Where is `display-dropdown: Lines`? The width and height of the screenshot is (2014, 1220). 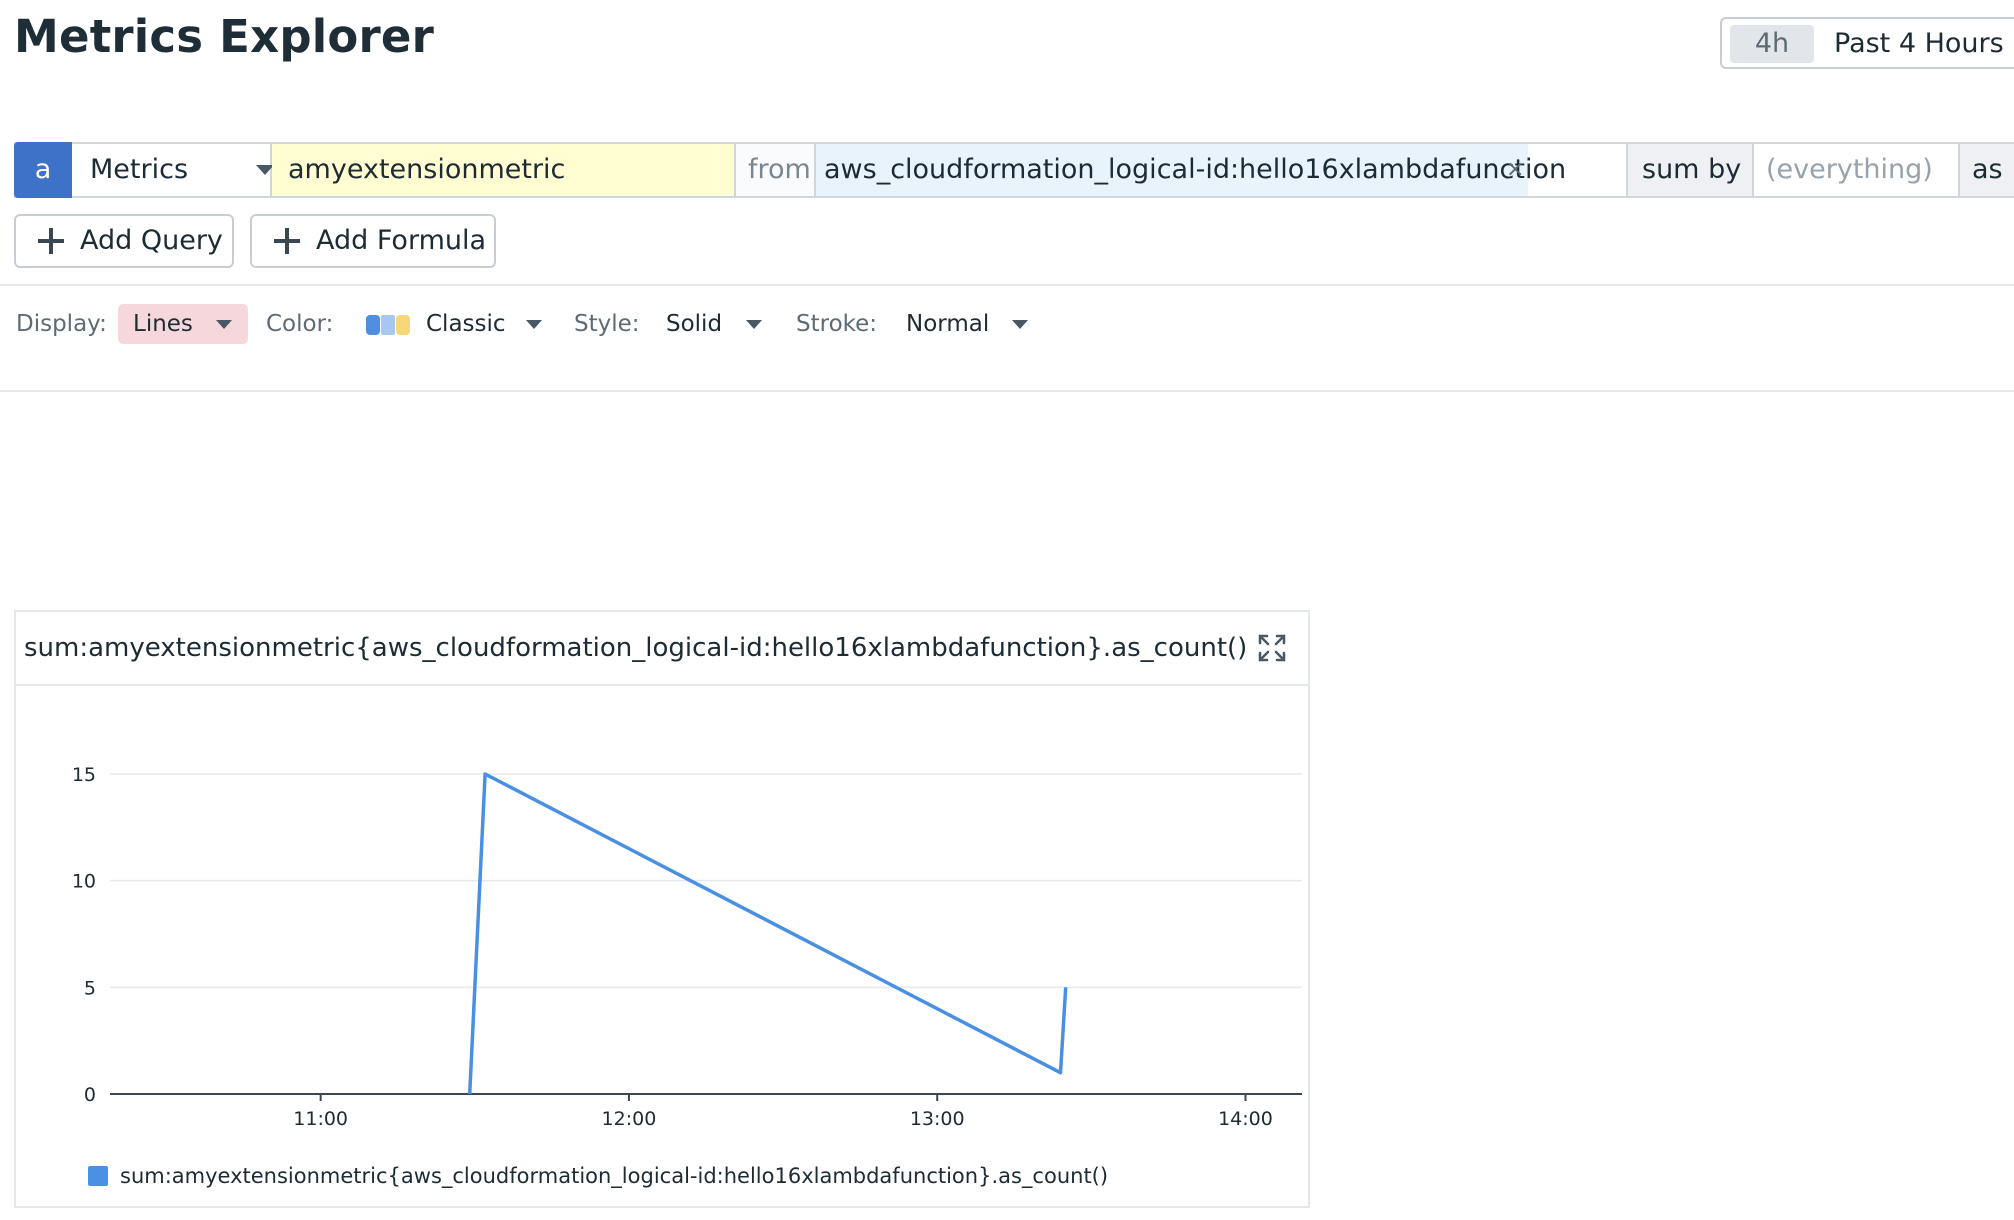 display-dropdown: Lines is located at coordinates (183, 324).